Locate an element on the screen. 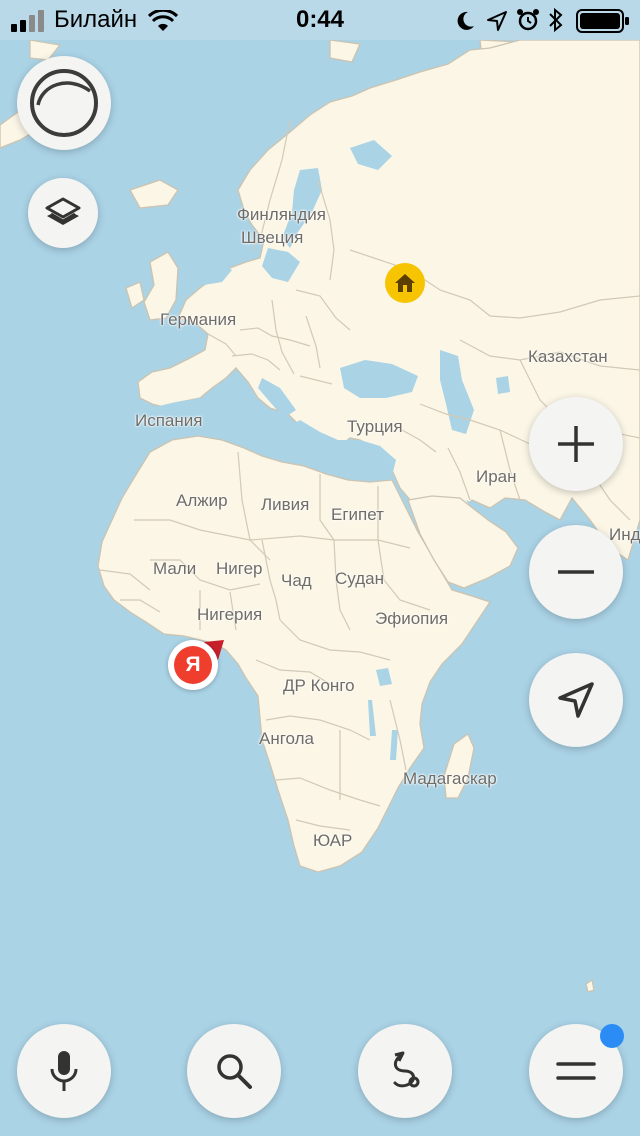 This screenshot has height=1136, width=640. label-india: Инд is located at coordinates (624, 534).